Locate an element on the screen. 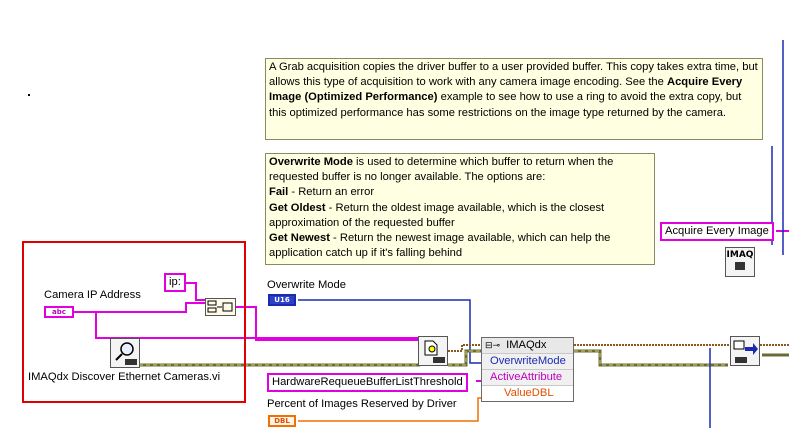 The image size is (789, 428). imaq-icon: IMAQ is located at coordinates (740, 262).